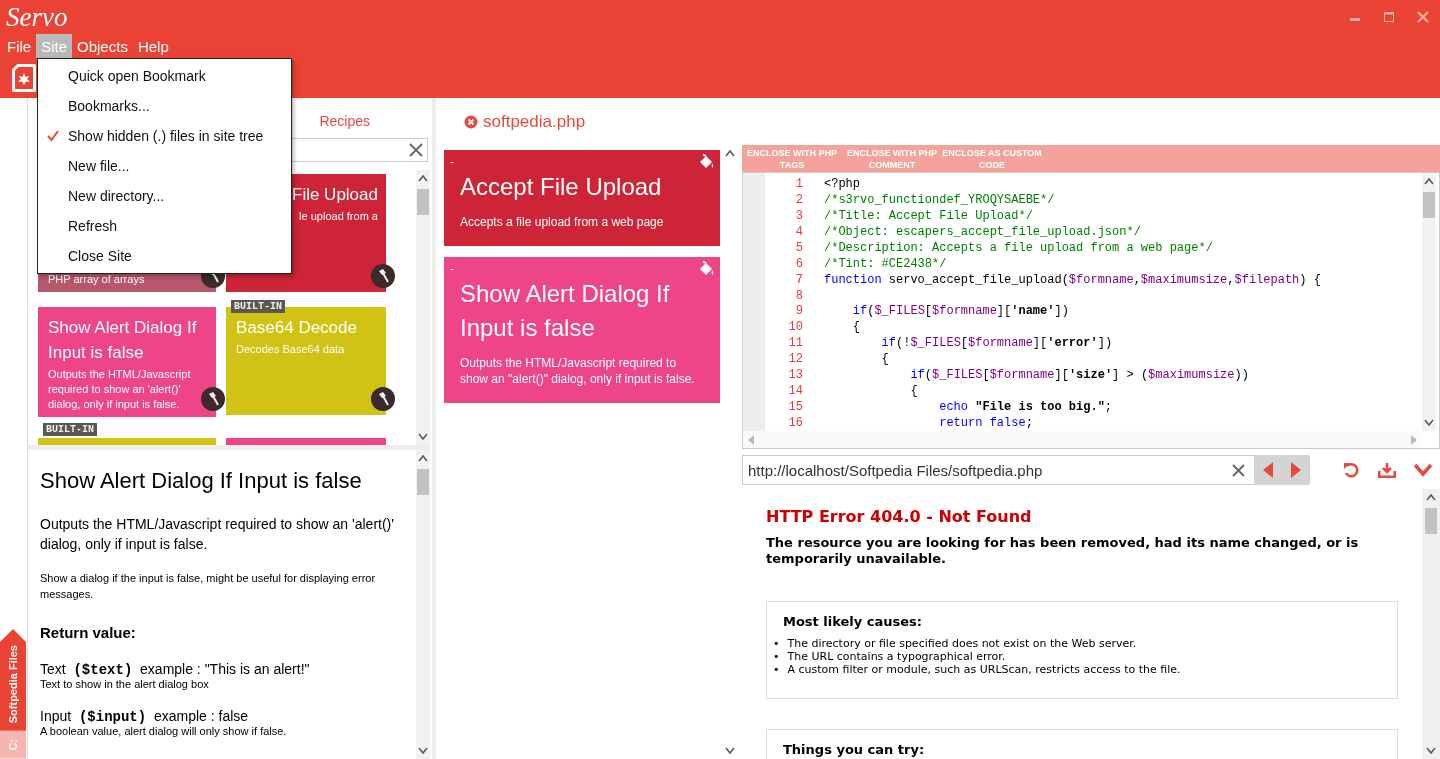 This screenshot has width=1440, height=759. What do you see at coordinates (799, 199) in the screenshot?
I see `line-number: 2` at bounding box center [799, 199].